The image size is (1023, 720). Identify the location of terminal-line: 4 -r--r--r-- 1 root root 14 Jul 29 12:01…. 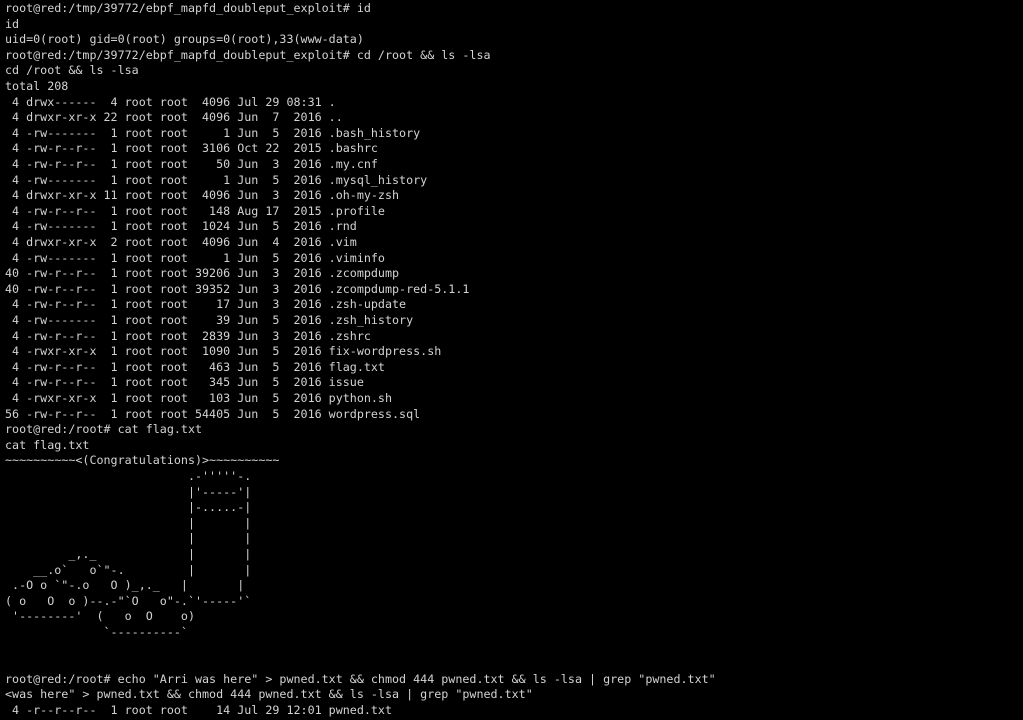
(199, 710).